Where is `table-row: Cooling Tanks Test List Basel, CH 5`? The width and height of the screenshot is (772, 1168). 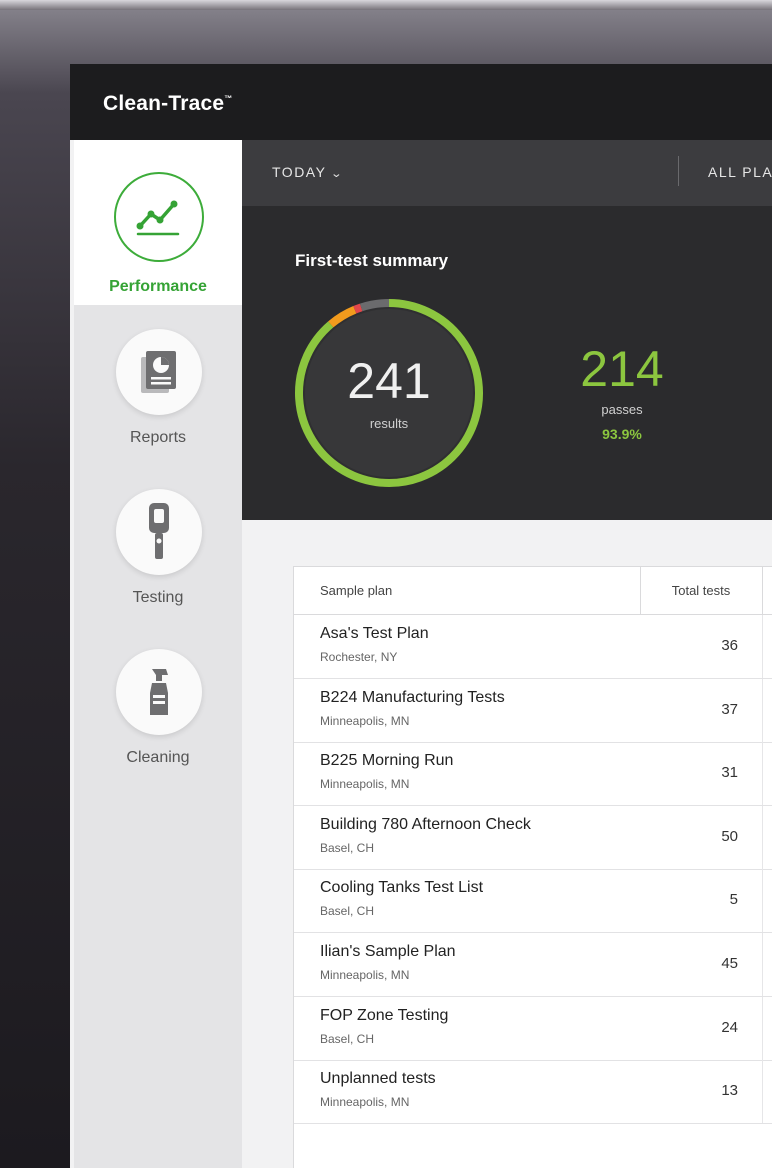 table-row: Cooling Tanks Test List Basel, CH 5 is located at coordinates (533, 901).